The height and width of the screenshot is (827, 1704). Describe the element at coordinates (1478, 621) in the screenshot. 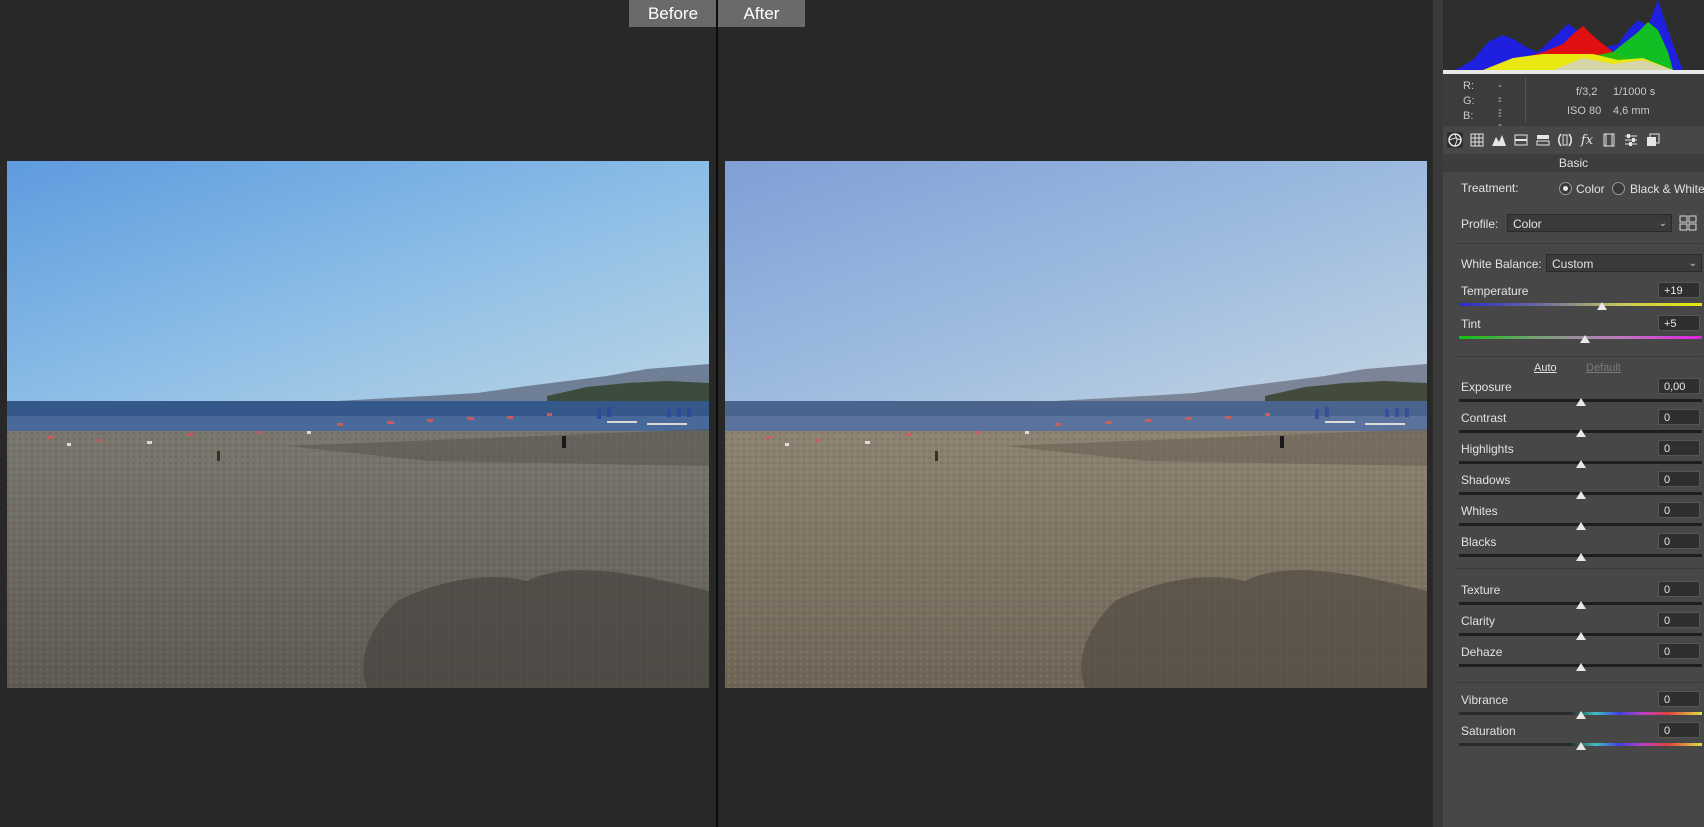

I see `clarity-label: Clarity` at that location.